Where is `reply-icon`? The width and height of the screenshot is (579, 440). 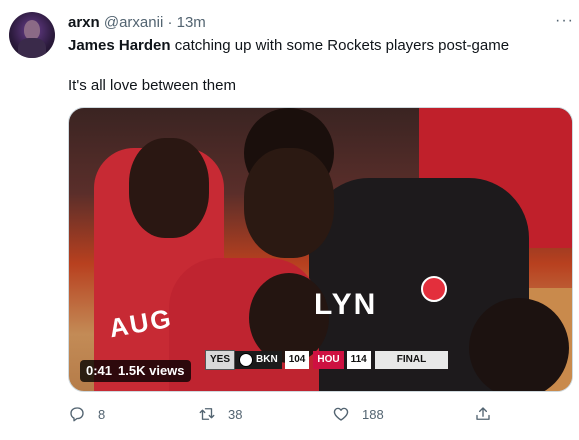
reply-icon is located at coordinates (77, 414).